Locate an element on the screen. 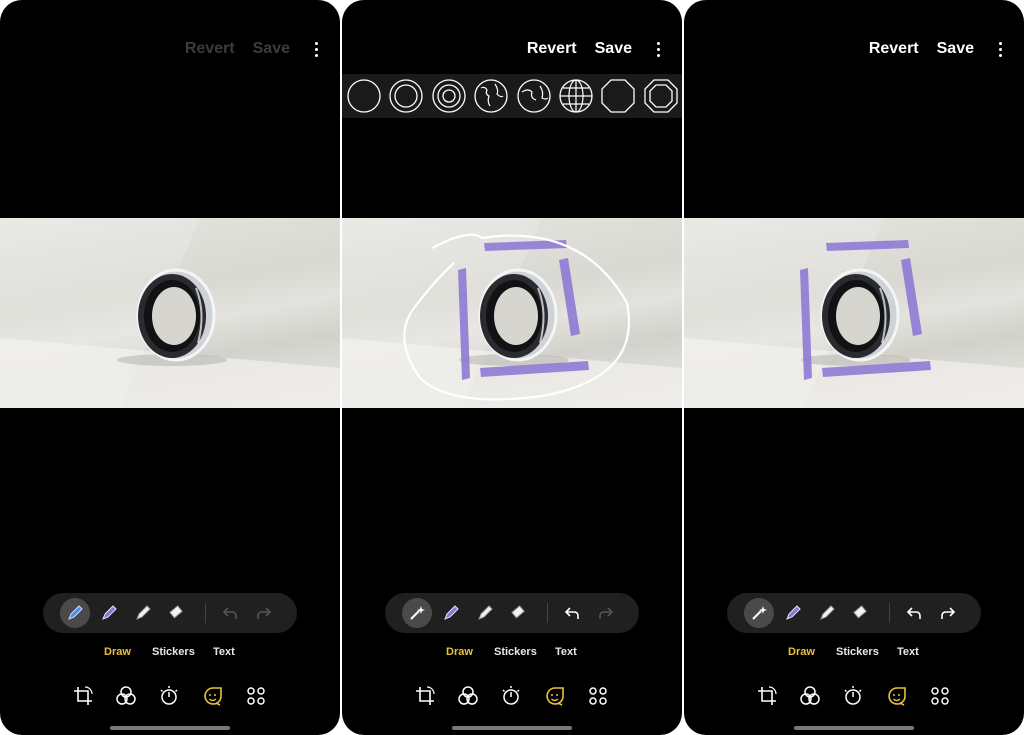 The width and height of the screenshot is (1024, 735). pen-icon is located at coordinates (75, 612).